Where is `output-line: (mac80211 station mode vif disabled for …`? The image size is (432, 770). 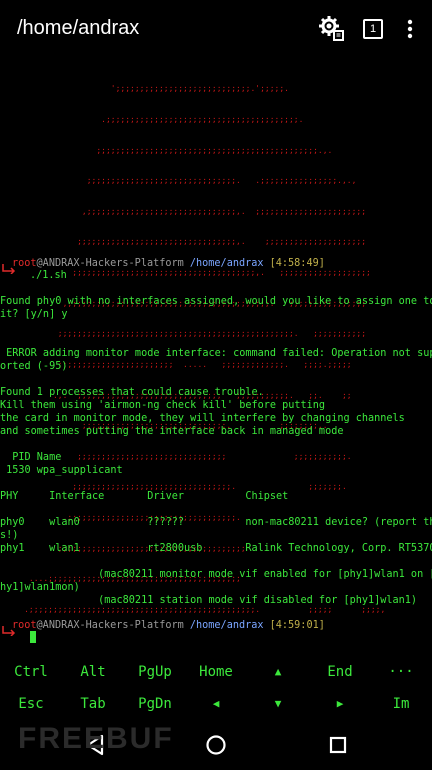
output-line: (mac80211 station mode vif disabled for … is located at coordinates (209, 600).